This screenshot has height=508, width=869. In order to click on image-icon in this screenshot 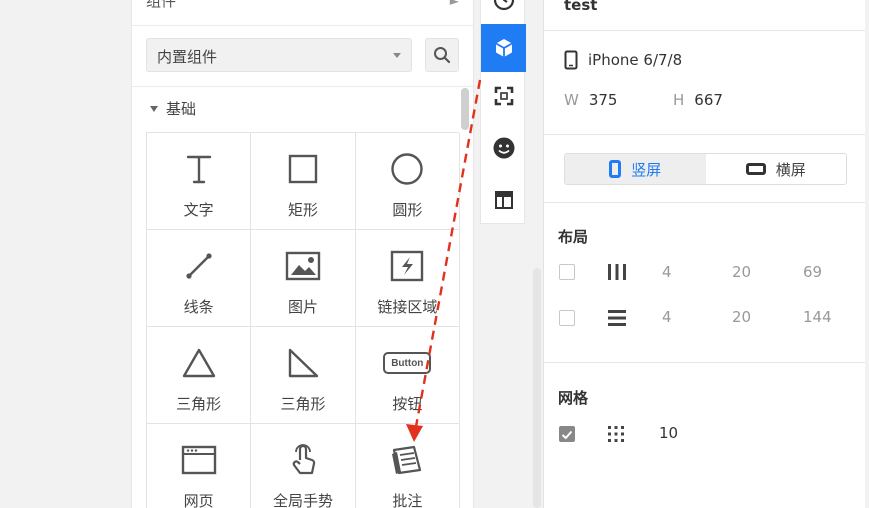, I will do `click(303, 266)`.